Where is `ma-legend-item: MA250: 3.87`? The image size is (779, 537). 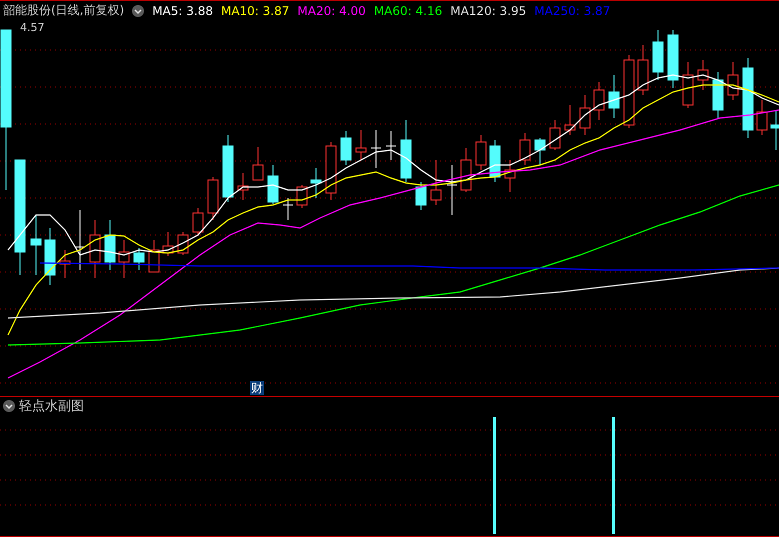
ma-legend-item: MA250: 3.87 is located at coordinates (572, 11).